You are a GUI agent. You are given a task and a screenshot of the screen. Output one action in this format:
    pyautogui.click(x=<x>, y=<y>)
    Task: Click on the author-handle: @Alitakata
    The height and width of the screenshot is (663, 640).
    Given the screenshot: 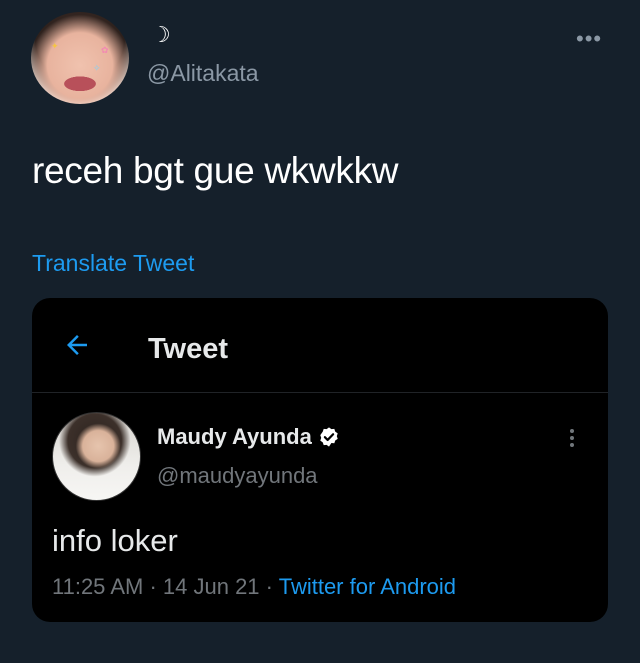 What is the action you would take?
    pyautogui.click(x=203, y=73)
    